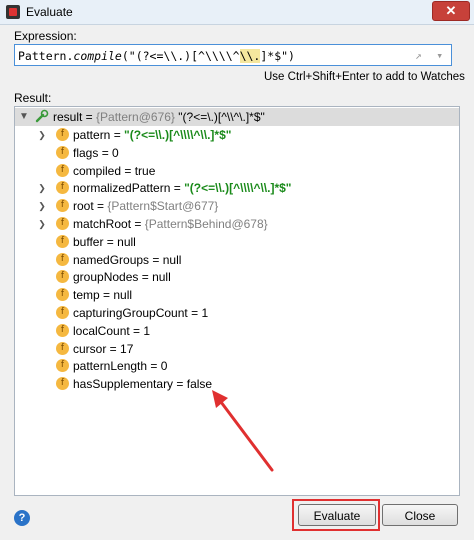 This screenshot has width=474, height=540. I want to click on result-value: "(?<=\.)[^\\^\.]*$", so click(219, 117).